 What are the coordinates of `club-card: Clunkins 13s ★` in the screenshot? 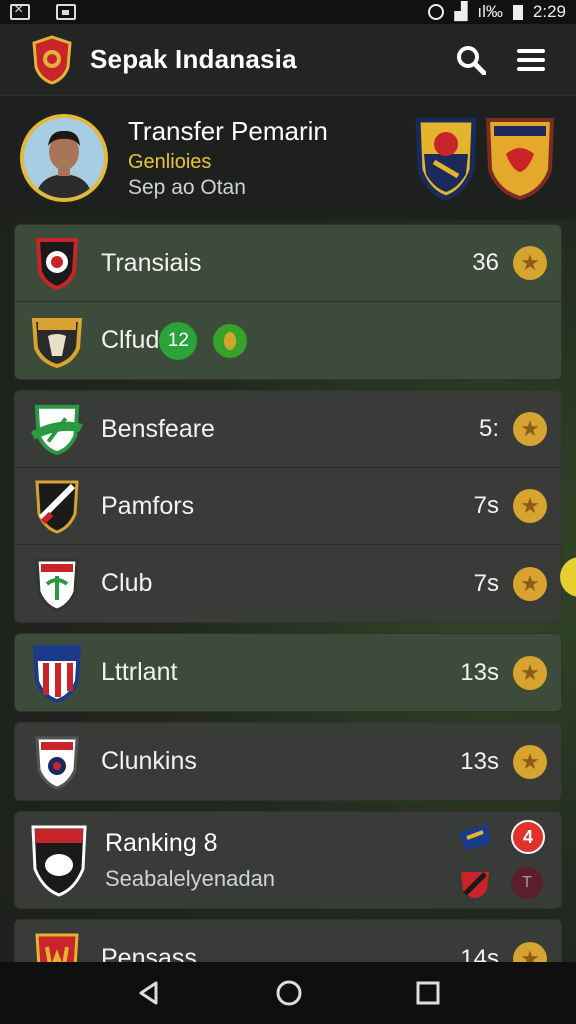 It's located at (288, 761).